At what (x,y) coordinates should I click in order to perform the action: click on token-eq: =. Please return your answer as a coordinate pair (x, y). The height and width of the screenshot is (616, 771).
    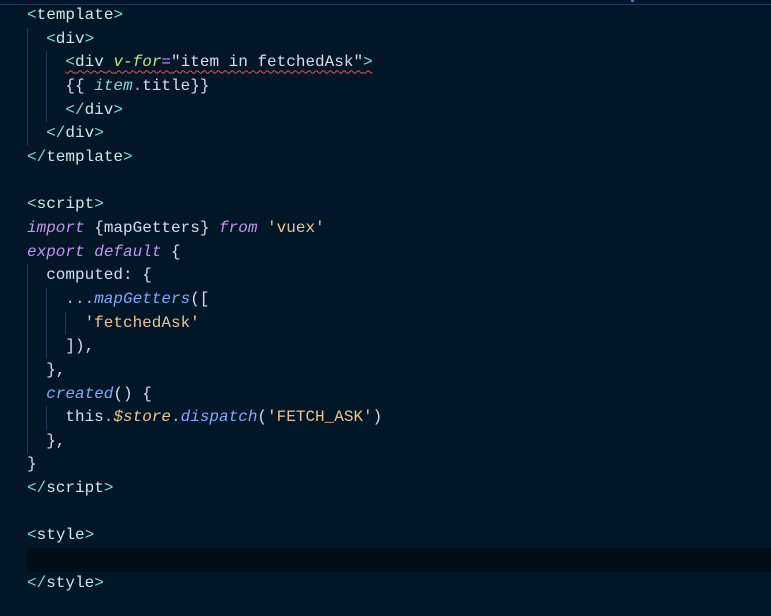
    Looking at the image, I should click on (166, 62).